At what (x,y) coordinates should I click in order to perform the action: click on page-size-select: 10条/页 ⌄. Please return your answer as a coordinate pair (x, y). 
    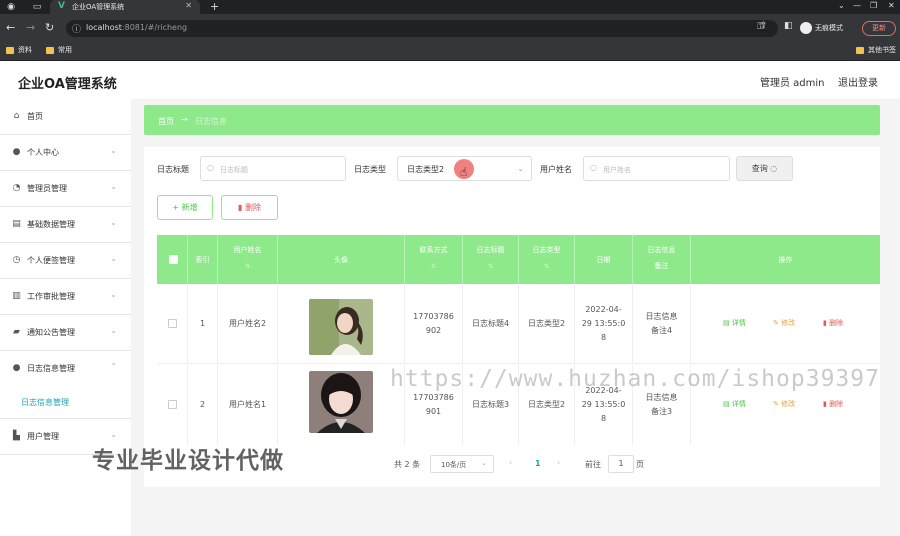
    Looking at the image, I should click on (462, 464).